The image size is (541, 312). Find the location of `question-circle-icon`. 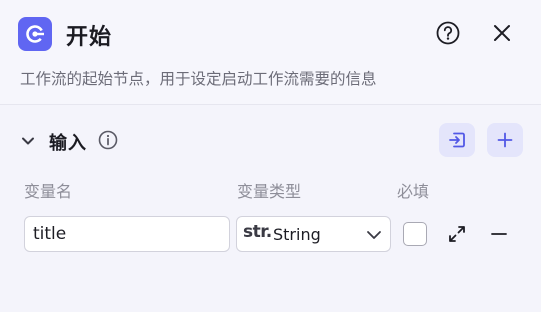

question-circle-icon is located at coordinates (448, 33).